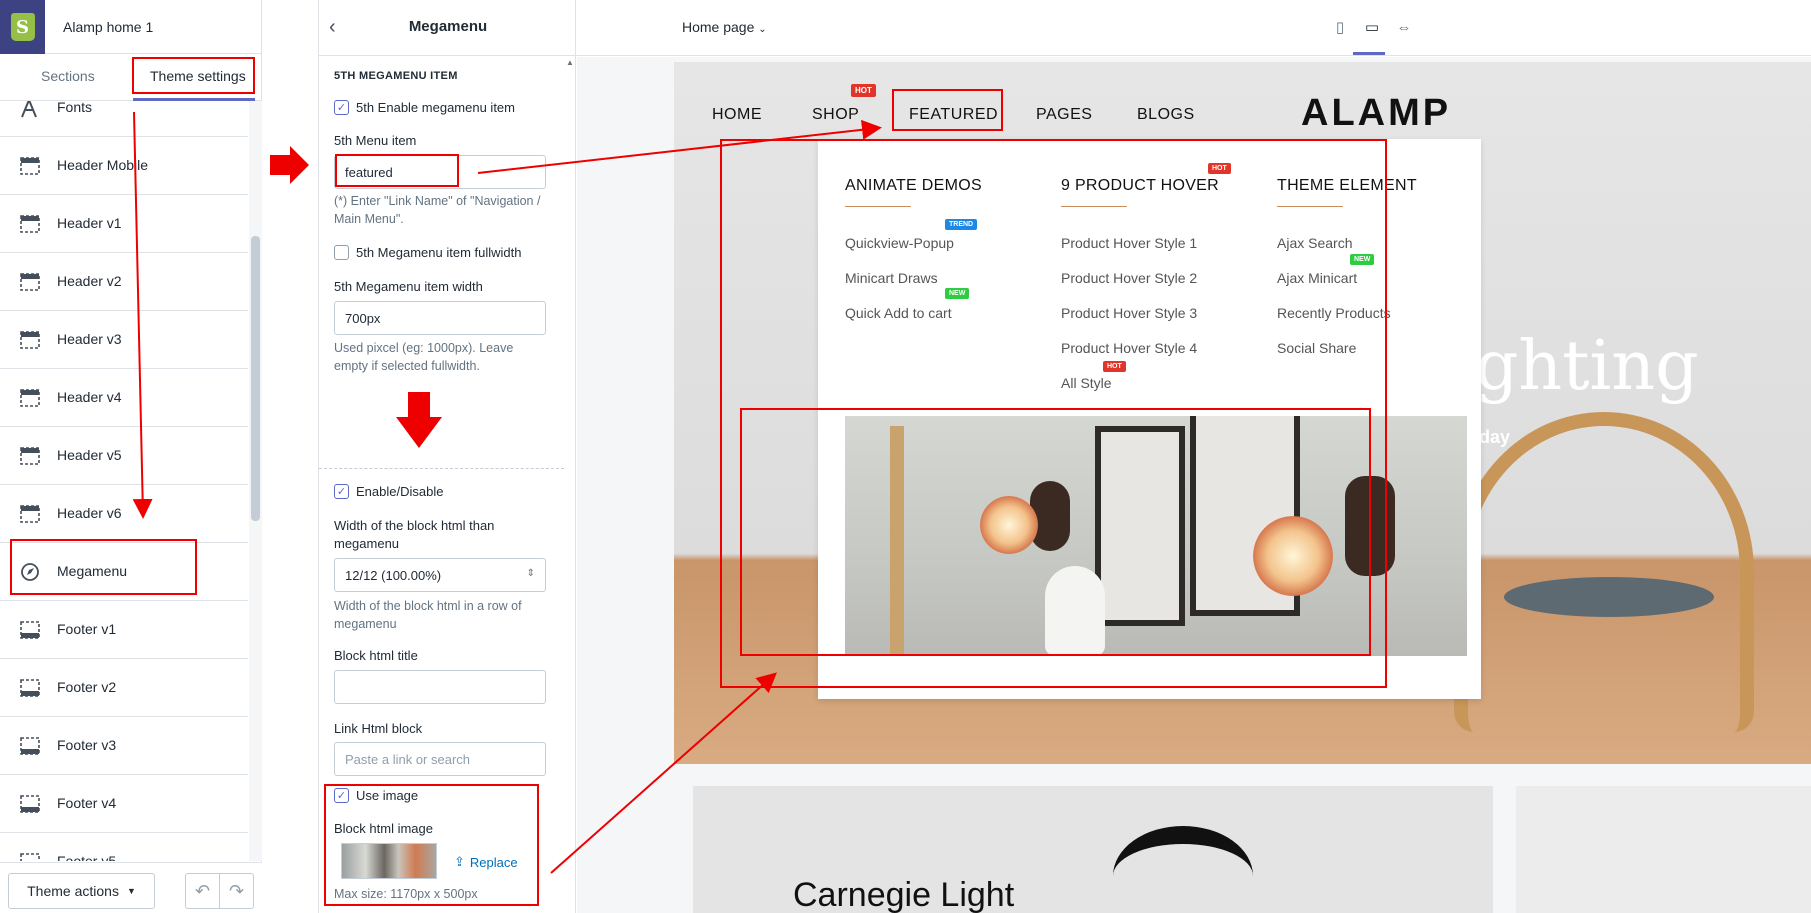  What do you see at coordinates (570, 62) in the screenshot?
I see `scroll-up-icon: ▲` at bounding box center [570, 62].